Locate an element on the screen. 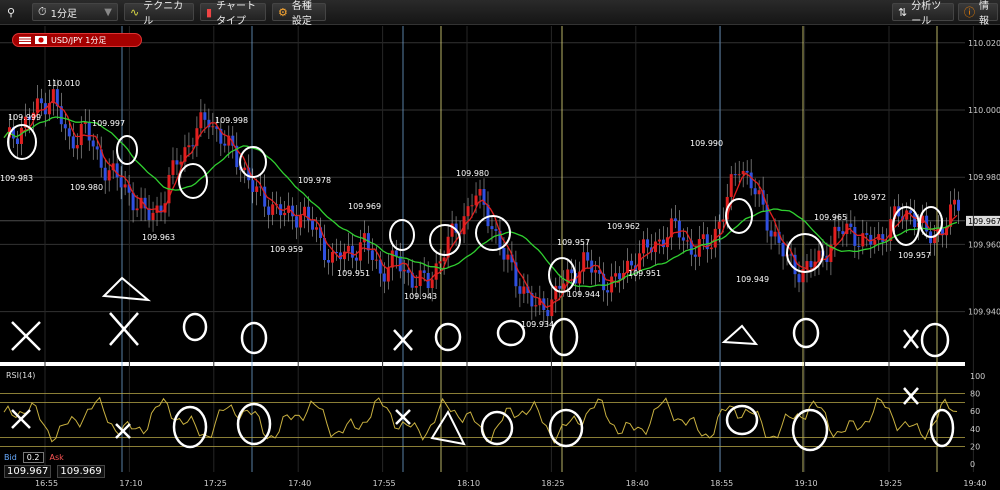 This screenshot has width=1000, height=490. price-annotation: 109.978 is located at coordinates (314, 180).